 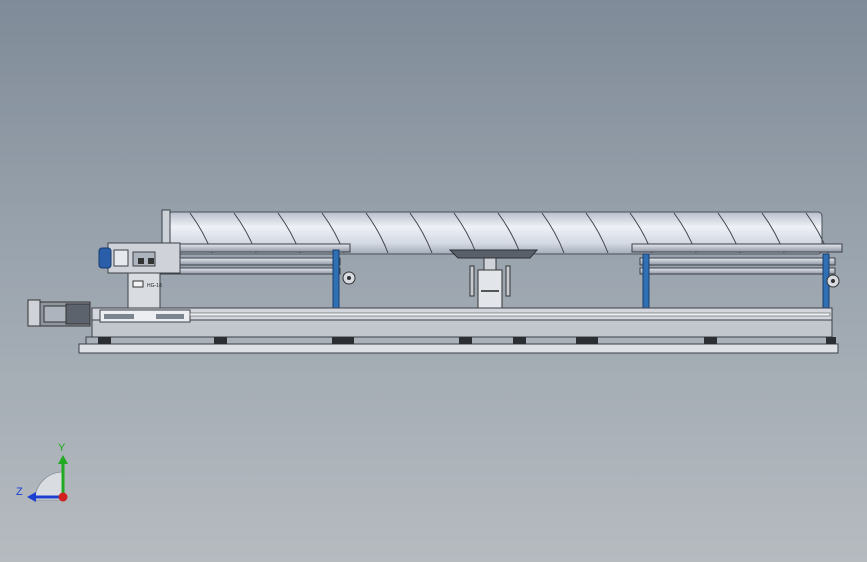 What do you see at coordinates (63, 459) in the screenshot?
I see `y-arrow-icon` at bounding box center [63, 459].